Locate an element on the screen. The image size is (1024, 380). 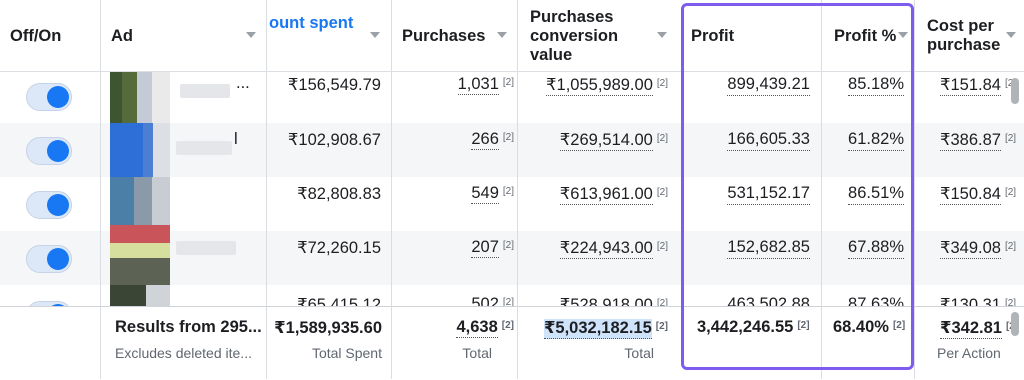
purchases-cell: 266 [2] is located at coordinates (492, 140).